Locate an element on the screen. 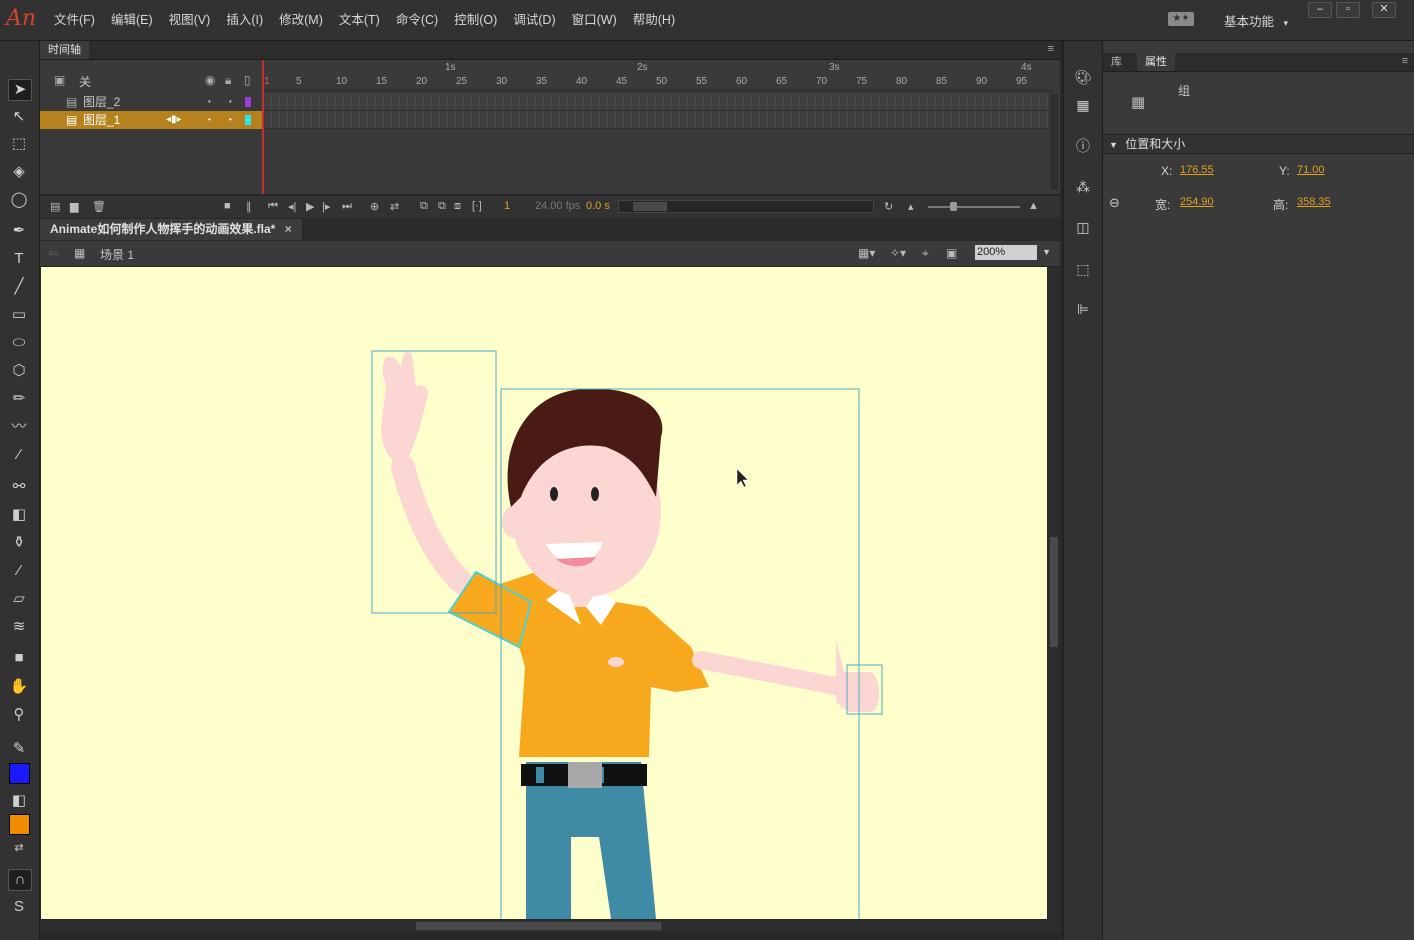 The width and height of the screenshot is (1414, 940). menu-modify: 修改(M) is located at coordinates (301, 20).